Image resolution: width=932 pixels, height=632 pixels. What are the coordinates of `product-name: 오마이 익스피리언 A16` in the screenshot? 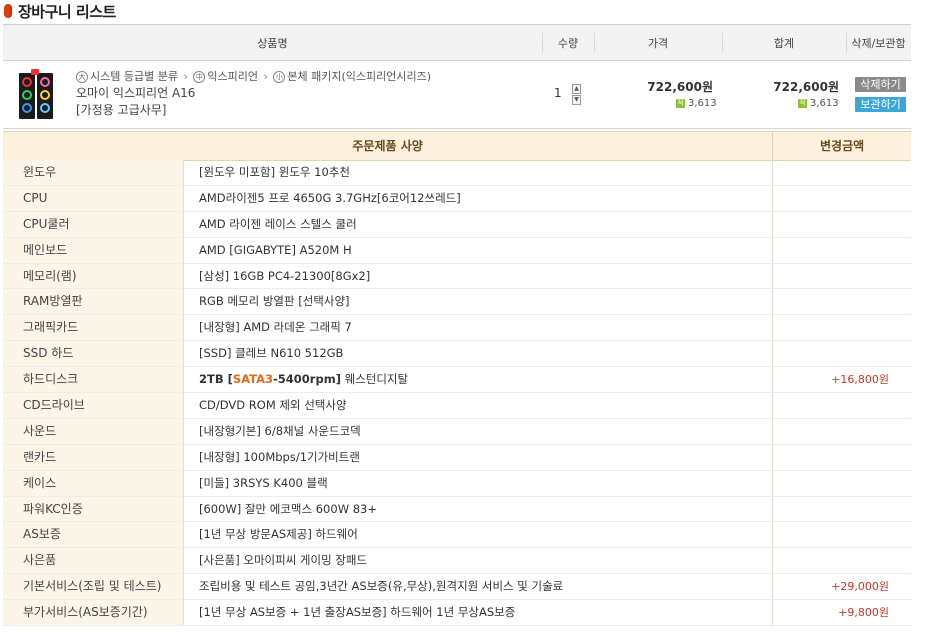 It's located at (306, 93).